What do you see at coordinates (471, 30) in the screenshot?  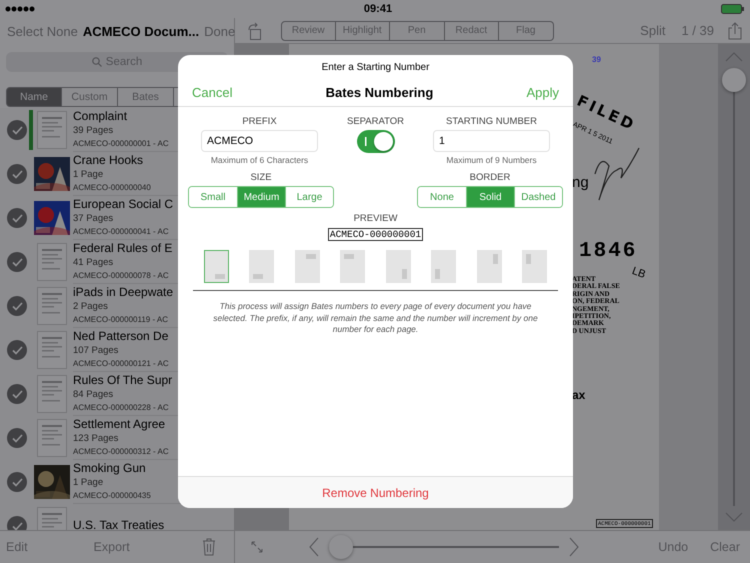 I see `tool-tab: Redact` at bounding box center [471, 30].